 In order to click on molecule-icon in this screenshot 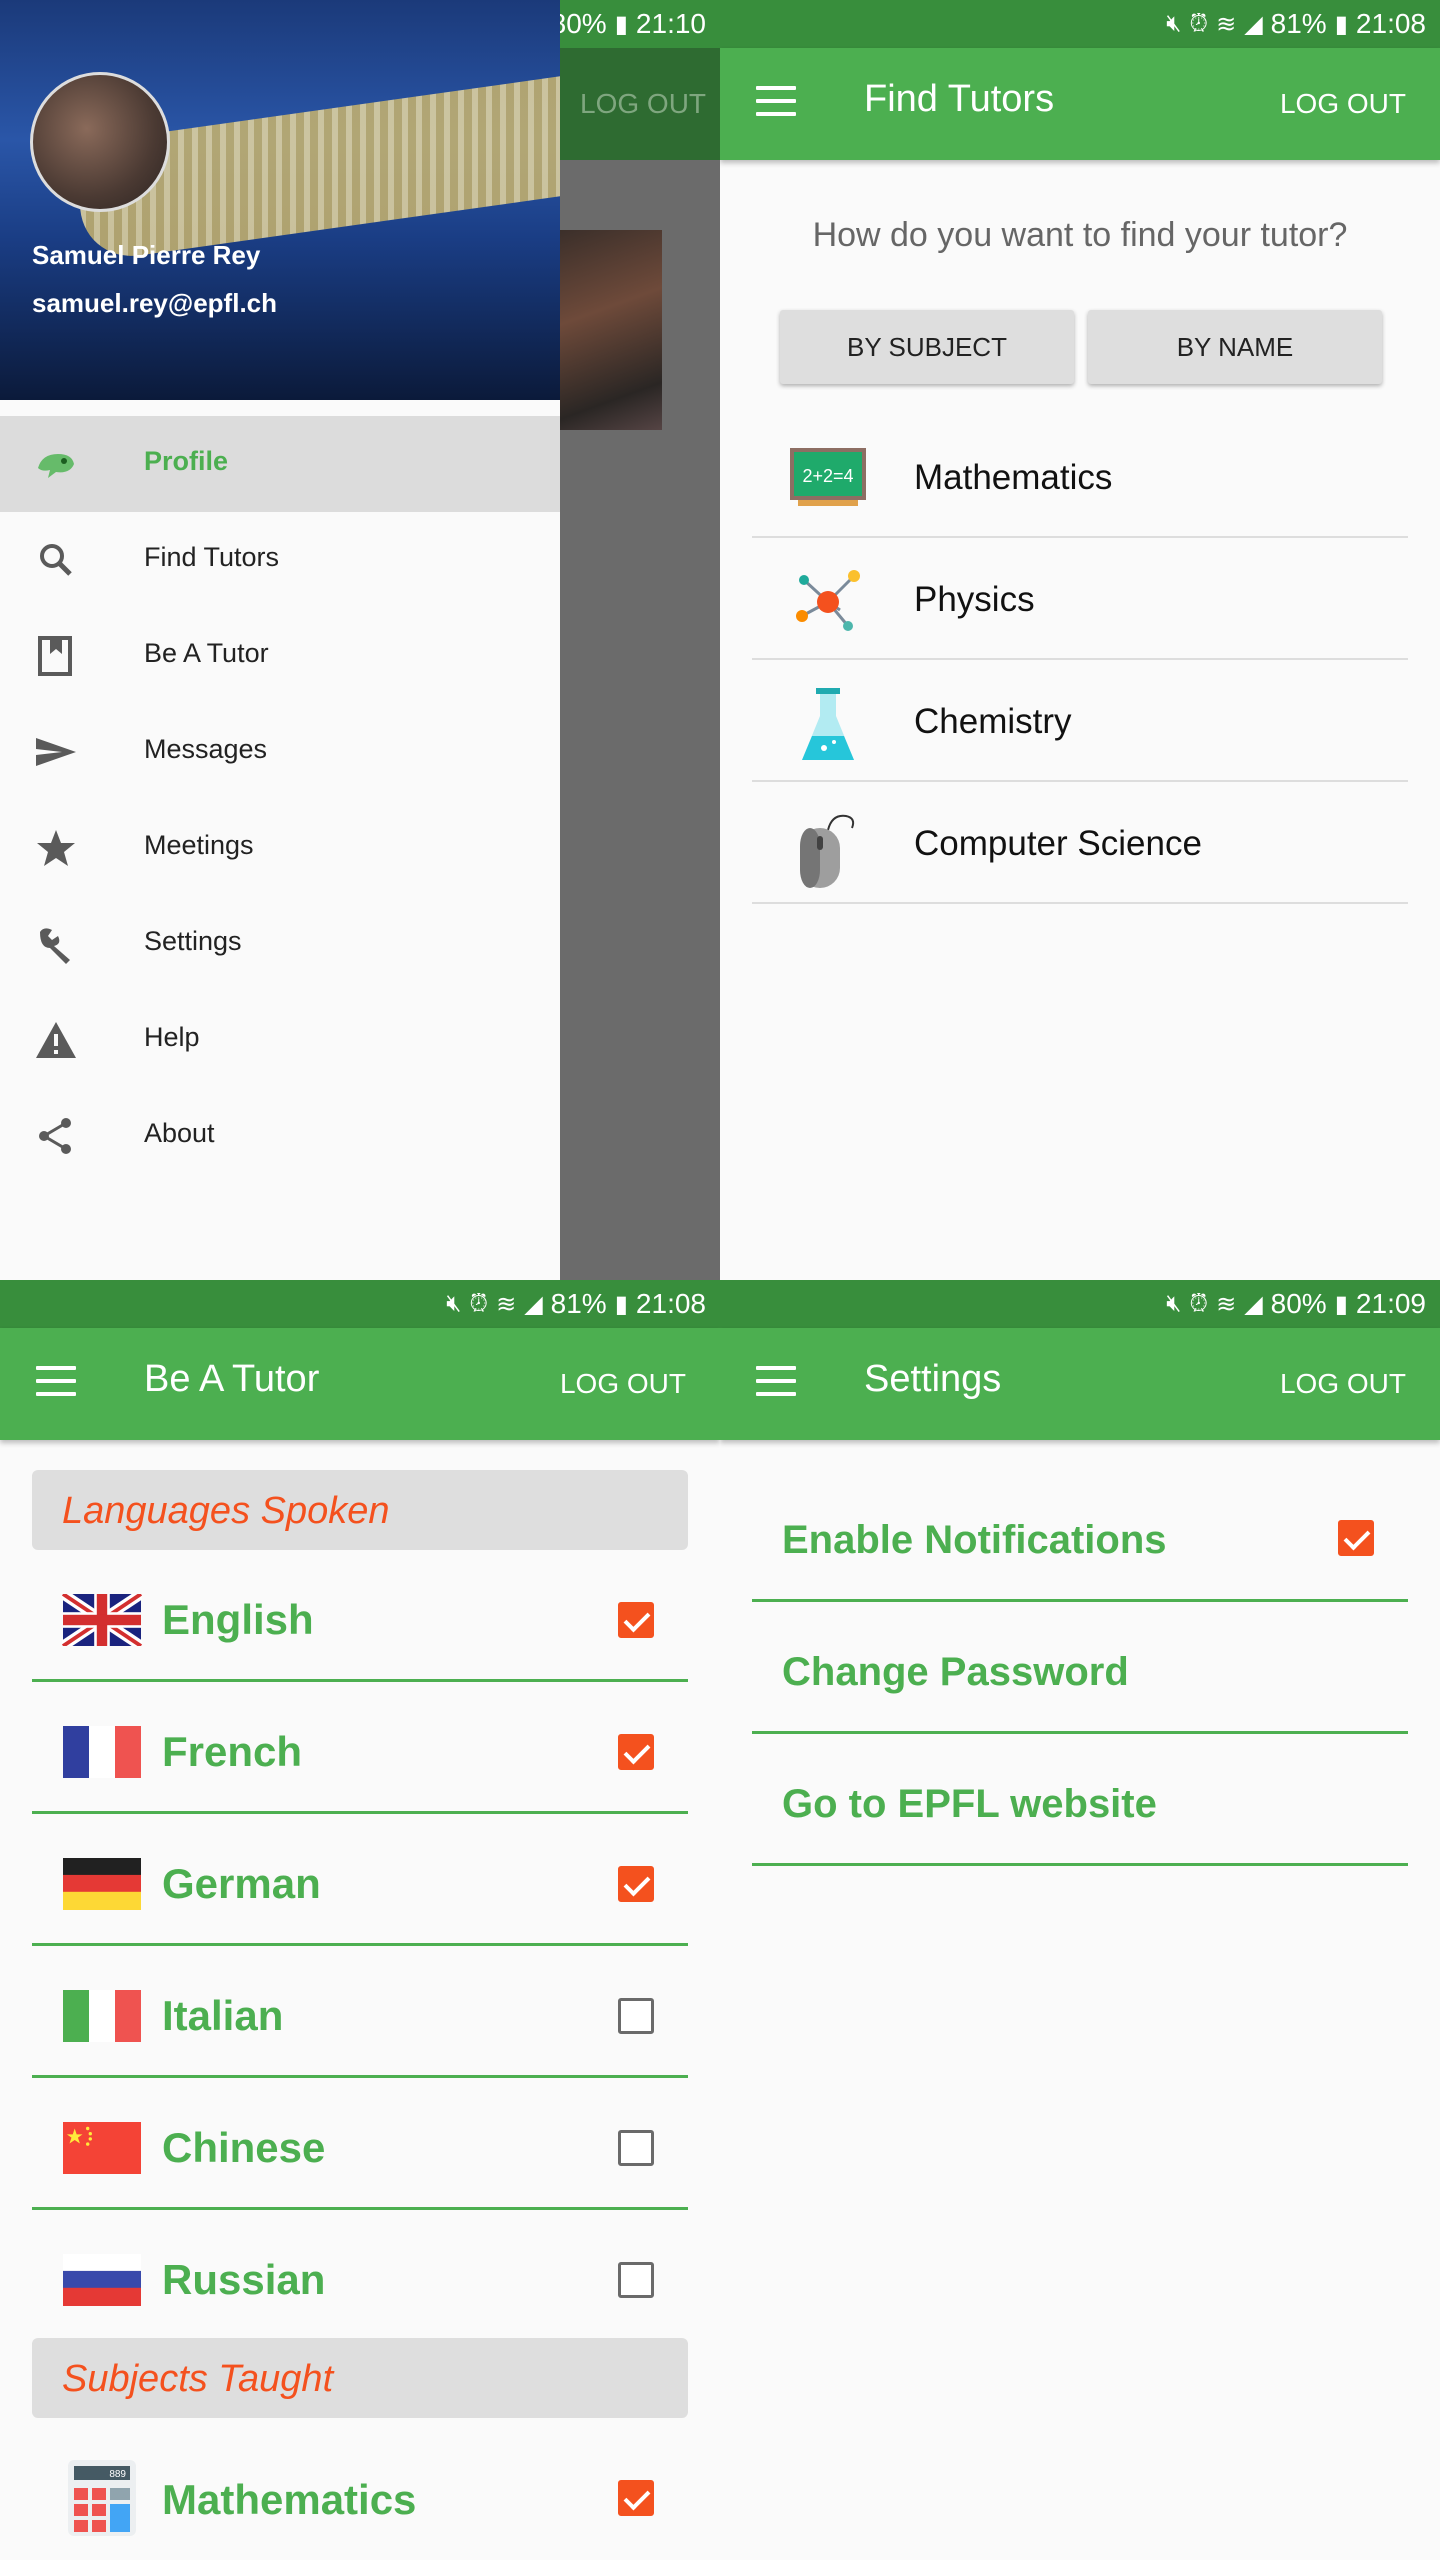, I will do `click(828, 599)`.